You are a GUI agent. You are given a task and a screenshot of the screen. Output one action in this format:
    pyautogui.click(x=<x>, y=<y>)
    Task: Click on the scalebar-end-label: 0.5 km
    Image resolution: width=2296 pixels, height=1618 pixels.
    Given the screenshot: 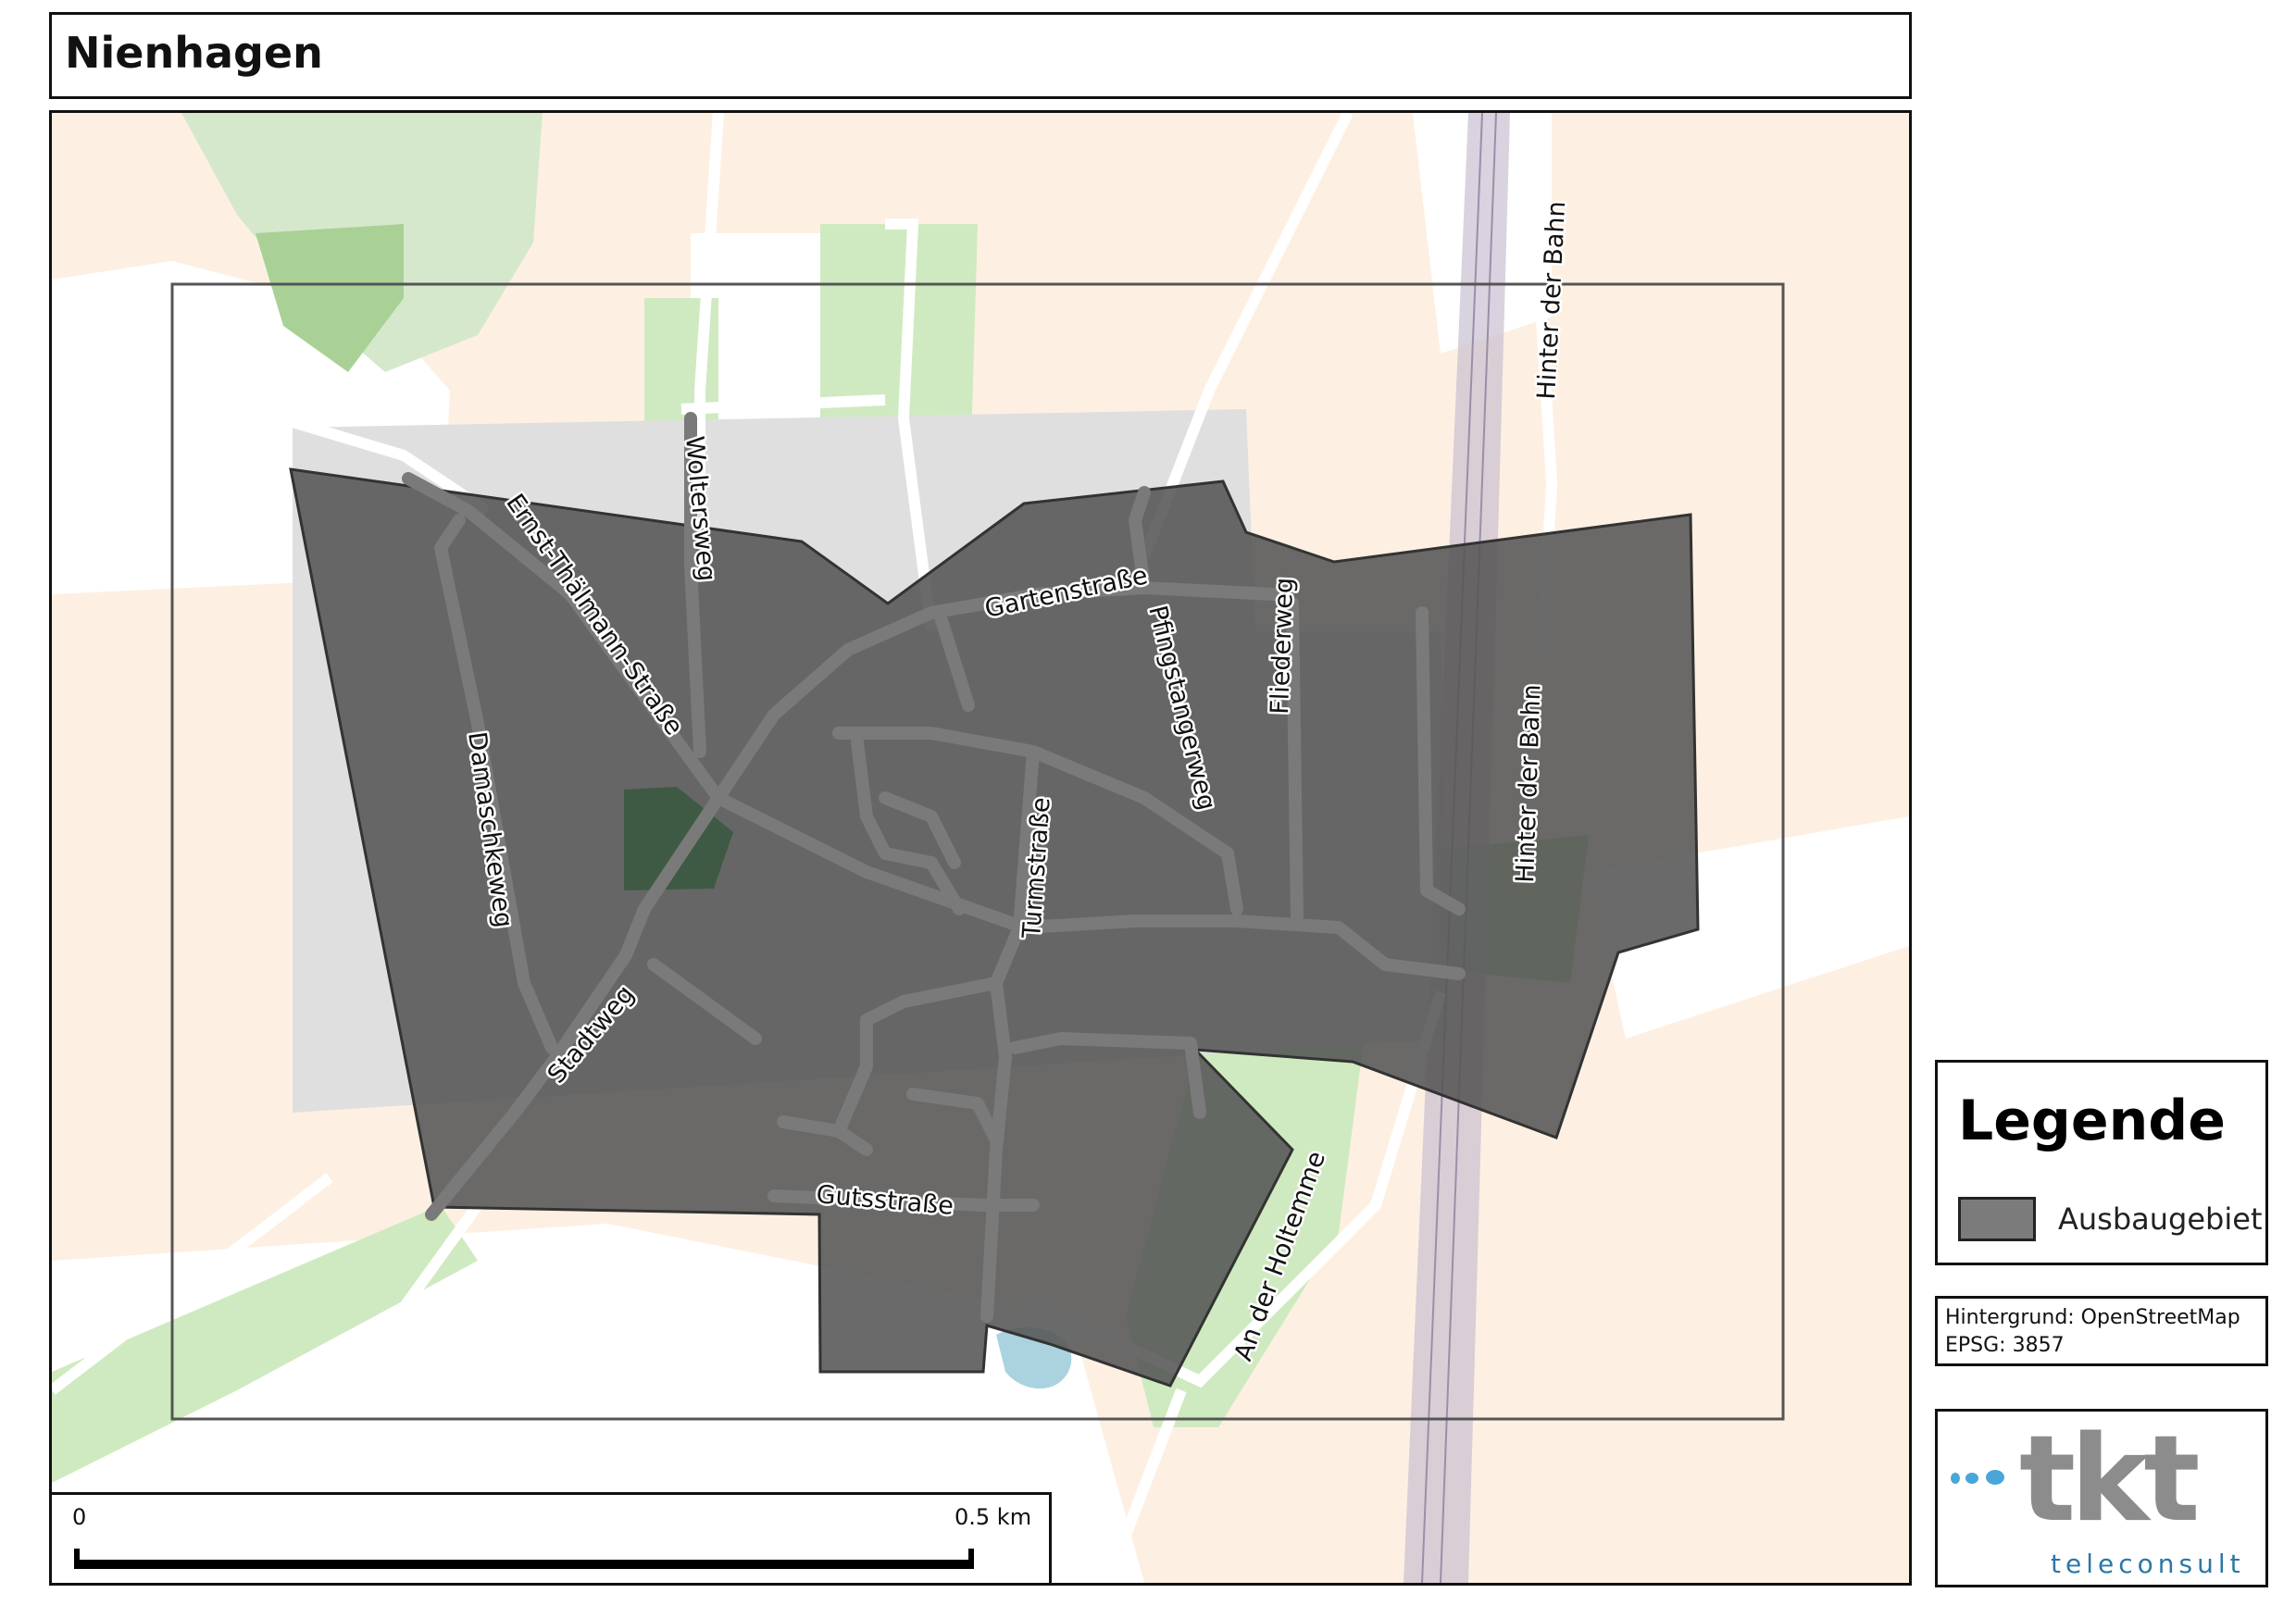 What is the action you would take?
    pyautogui.click(x=993, y=1517)
    